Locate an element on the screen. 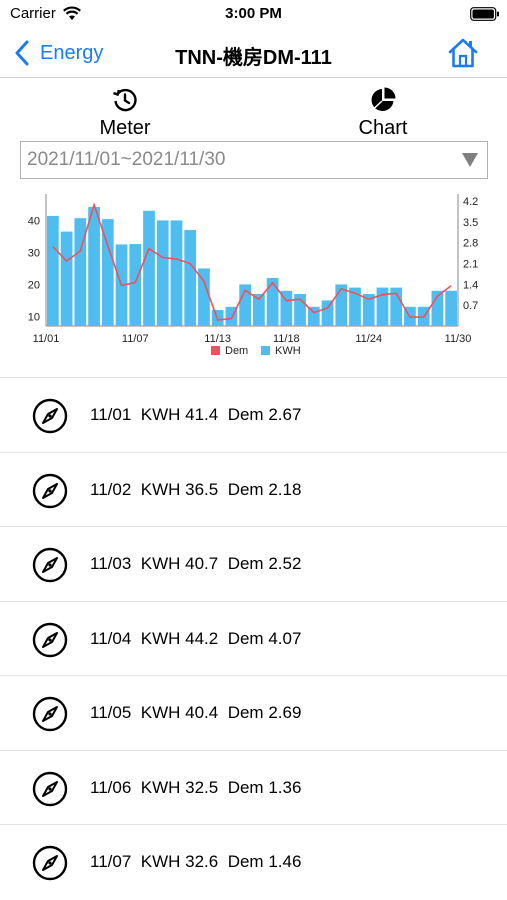 The width and height of the screenshot is (507, 900). record-dem: 1.46 is located at coordinates (285, 861).